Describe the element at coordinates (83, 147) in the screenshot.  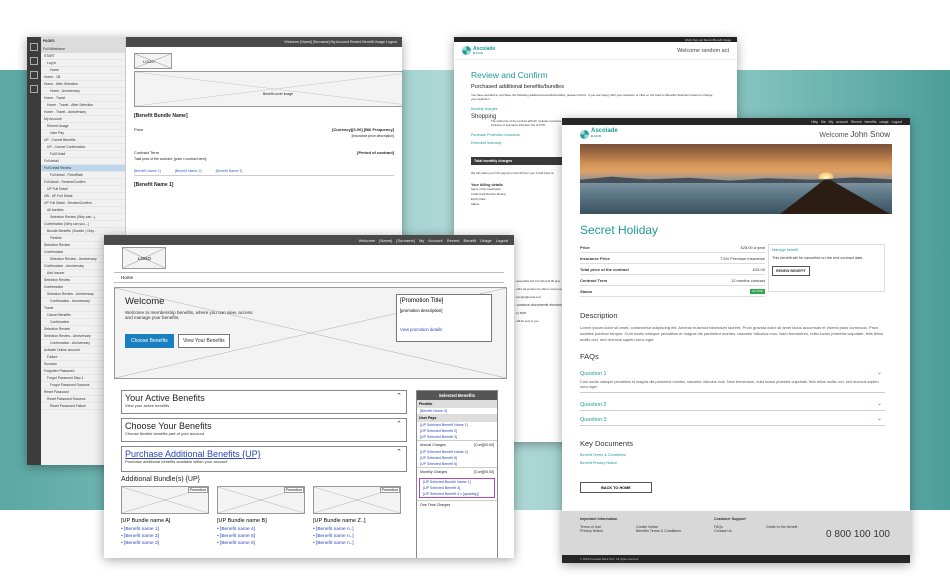
I see `page-tree-item: UP - Cancel Confirmation` at that location.